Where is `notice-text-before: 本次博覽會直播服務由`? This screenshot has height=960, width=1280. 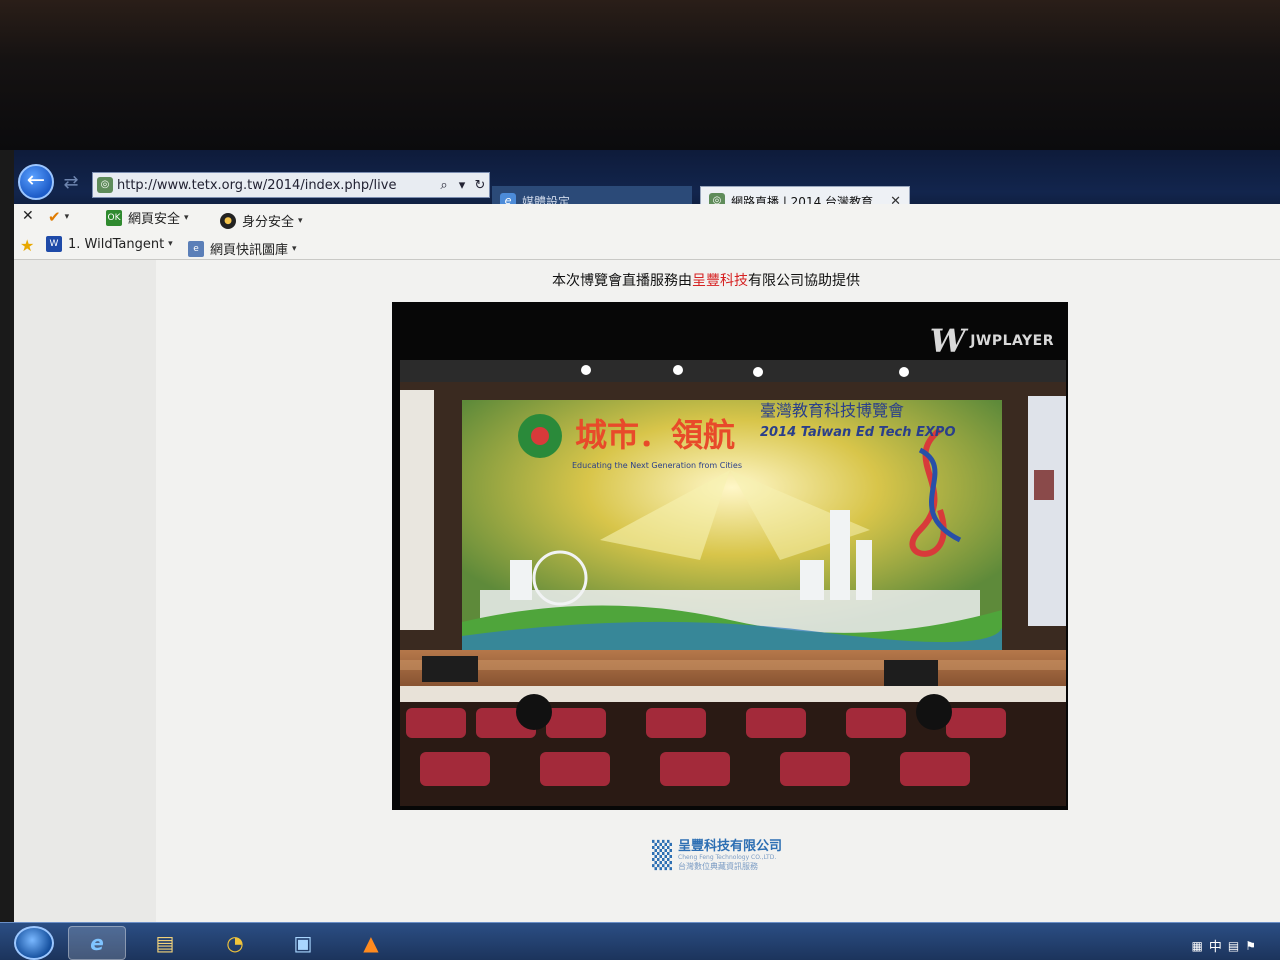
notice-text-before: 本次博覽會直播服務由 is located at coordinates (622, 281).